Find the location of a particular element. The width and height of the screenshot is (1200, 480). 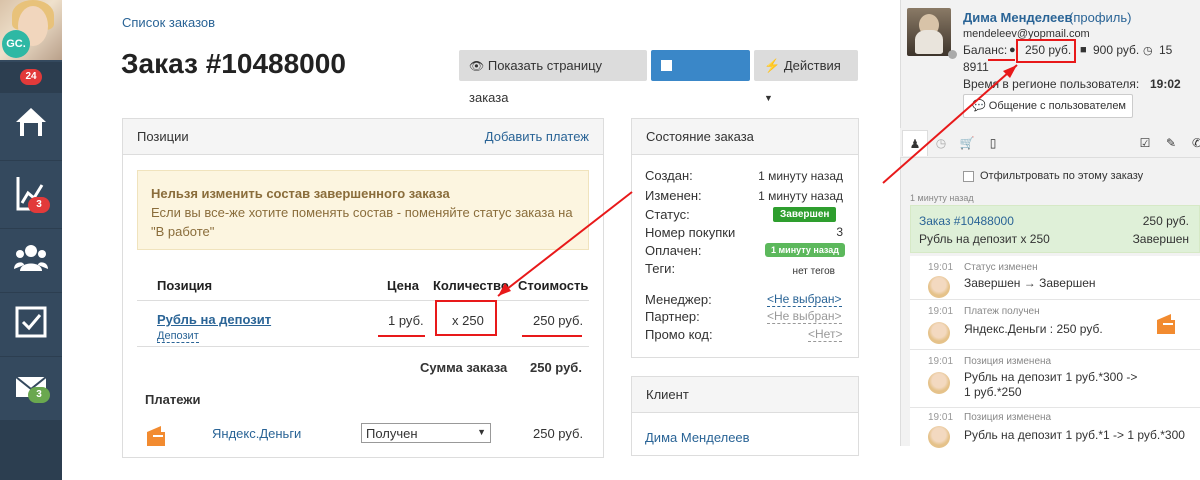

payment-status-select: Получен ▼ is located at coordinates (426, 433).